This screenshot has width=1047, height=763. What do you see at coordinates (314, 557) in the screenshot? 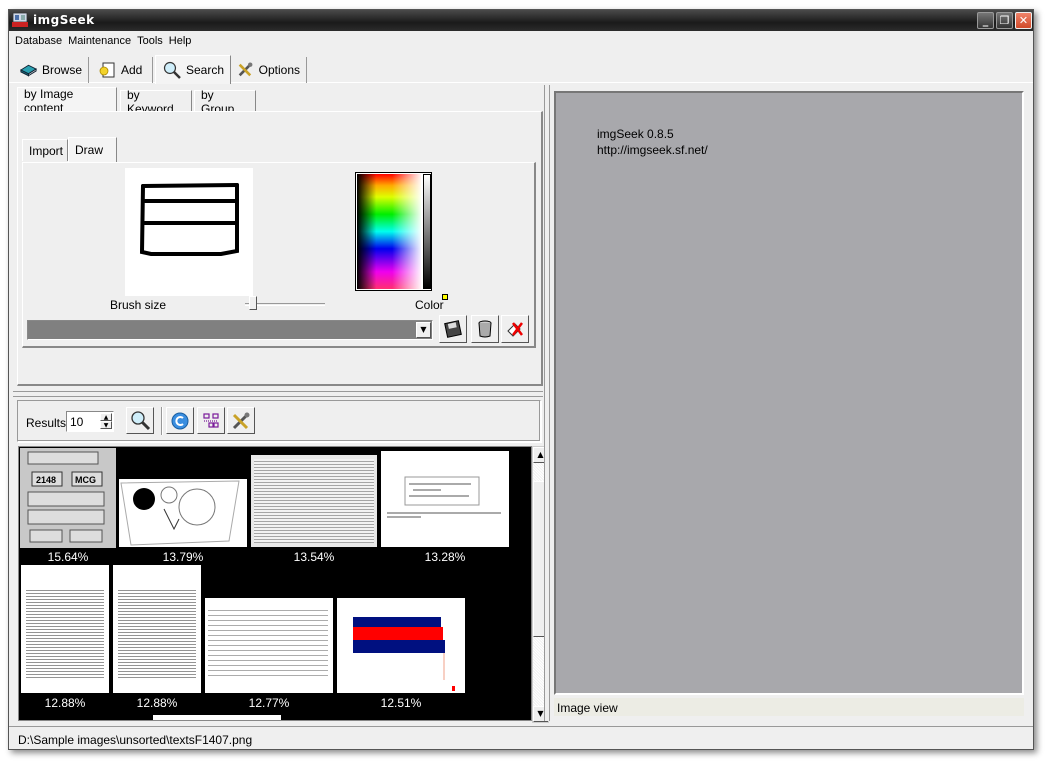
I see `result-score-3: 13.54%` at bounding box center [314, 557].